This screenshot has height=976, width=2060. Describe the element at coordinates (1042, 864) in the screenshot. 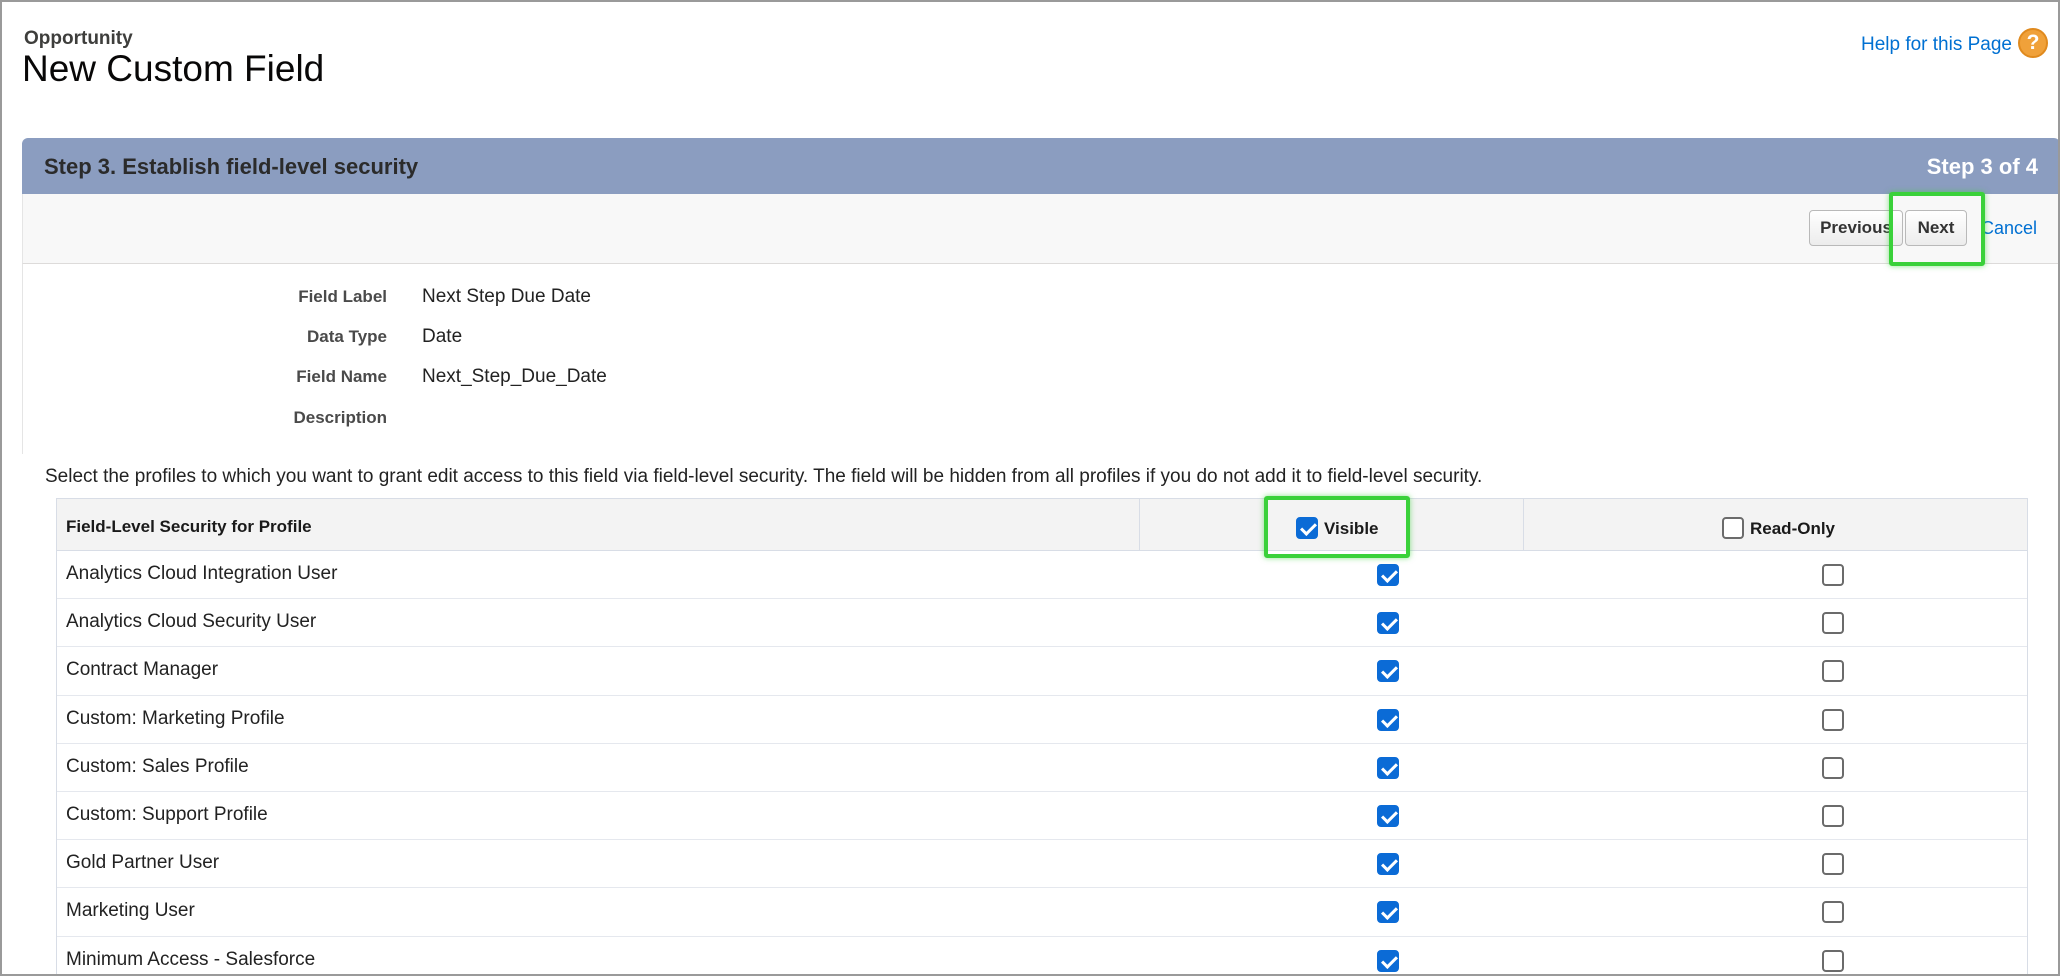

I see `table-row: Gold Partner User` at that location.